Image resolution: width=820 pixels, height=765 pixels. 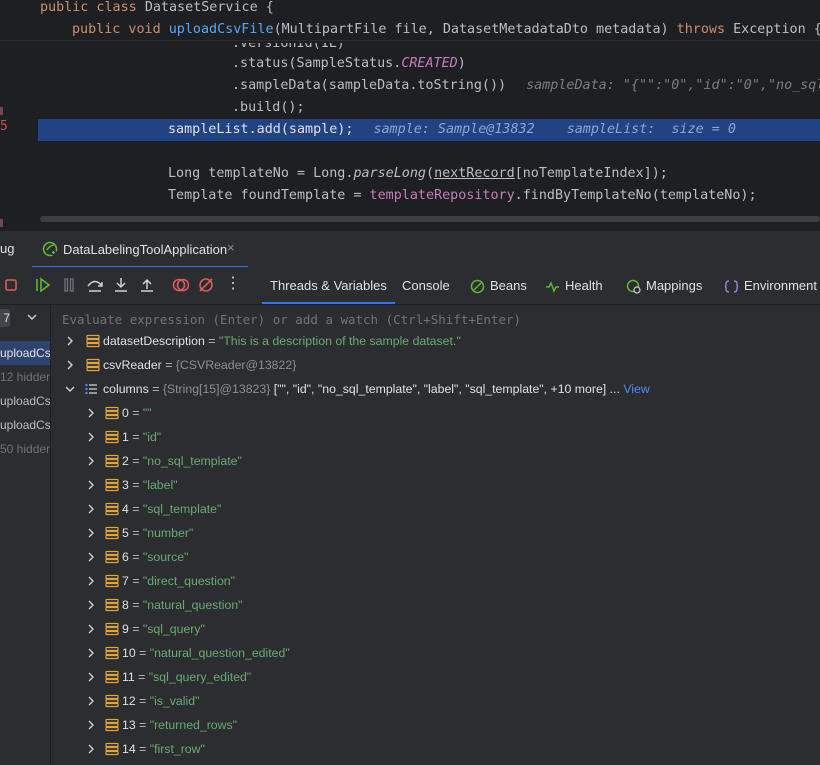 I want to click on horizontal-scrollbar, so click(x=430, y=219).